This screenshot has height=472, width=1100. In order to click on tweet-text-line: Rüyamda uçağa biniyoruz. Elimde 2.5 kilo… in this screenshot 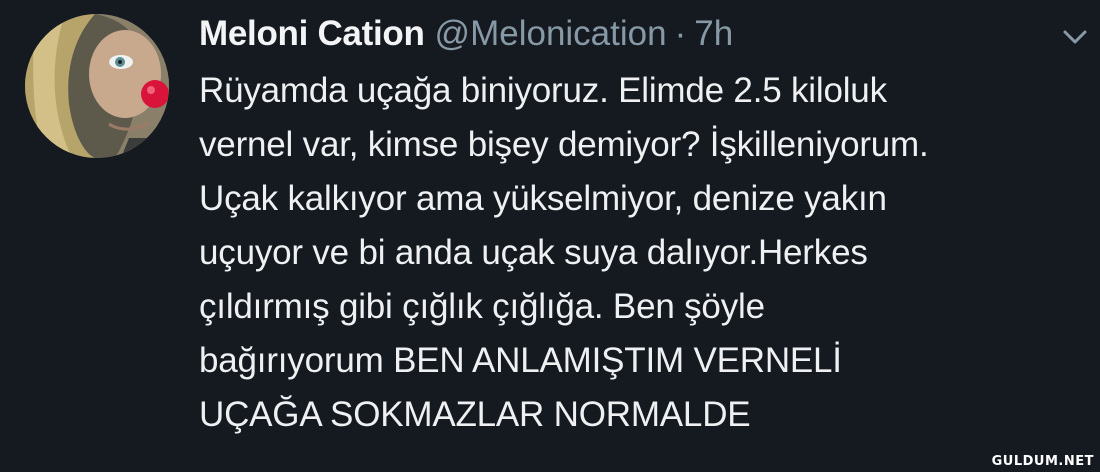, I will do `click(543, 90)`.